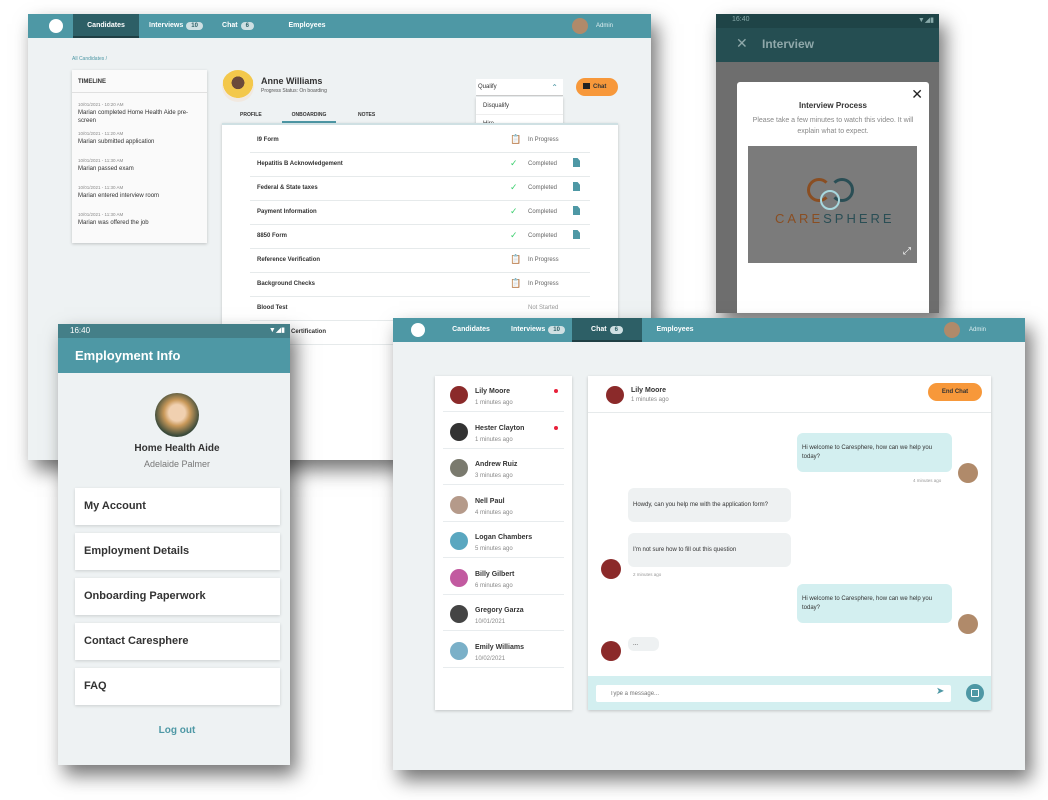 This screenshot has width=1048, height=800. What do you see at coordinates (177, 596) in the screenshot?
I see `menu-onboarding-paperwork: Onboarding Paperwork` at bounding box center [177, 596].